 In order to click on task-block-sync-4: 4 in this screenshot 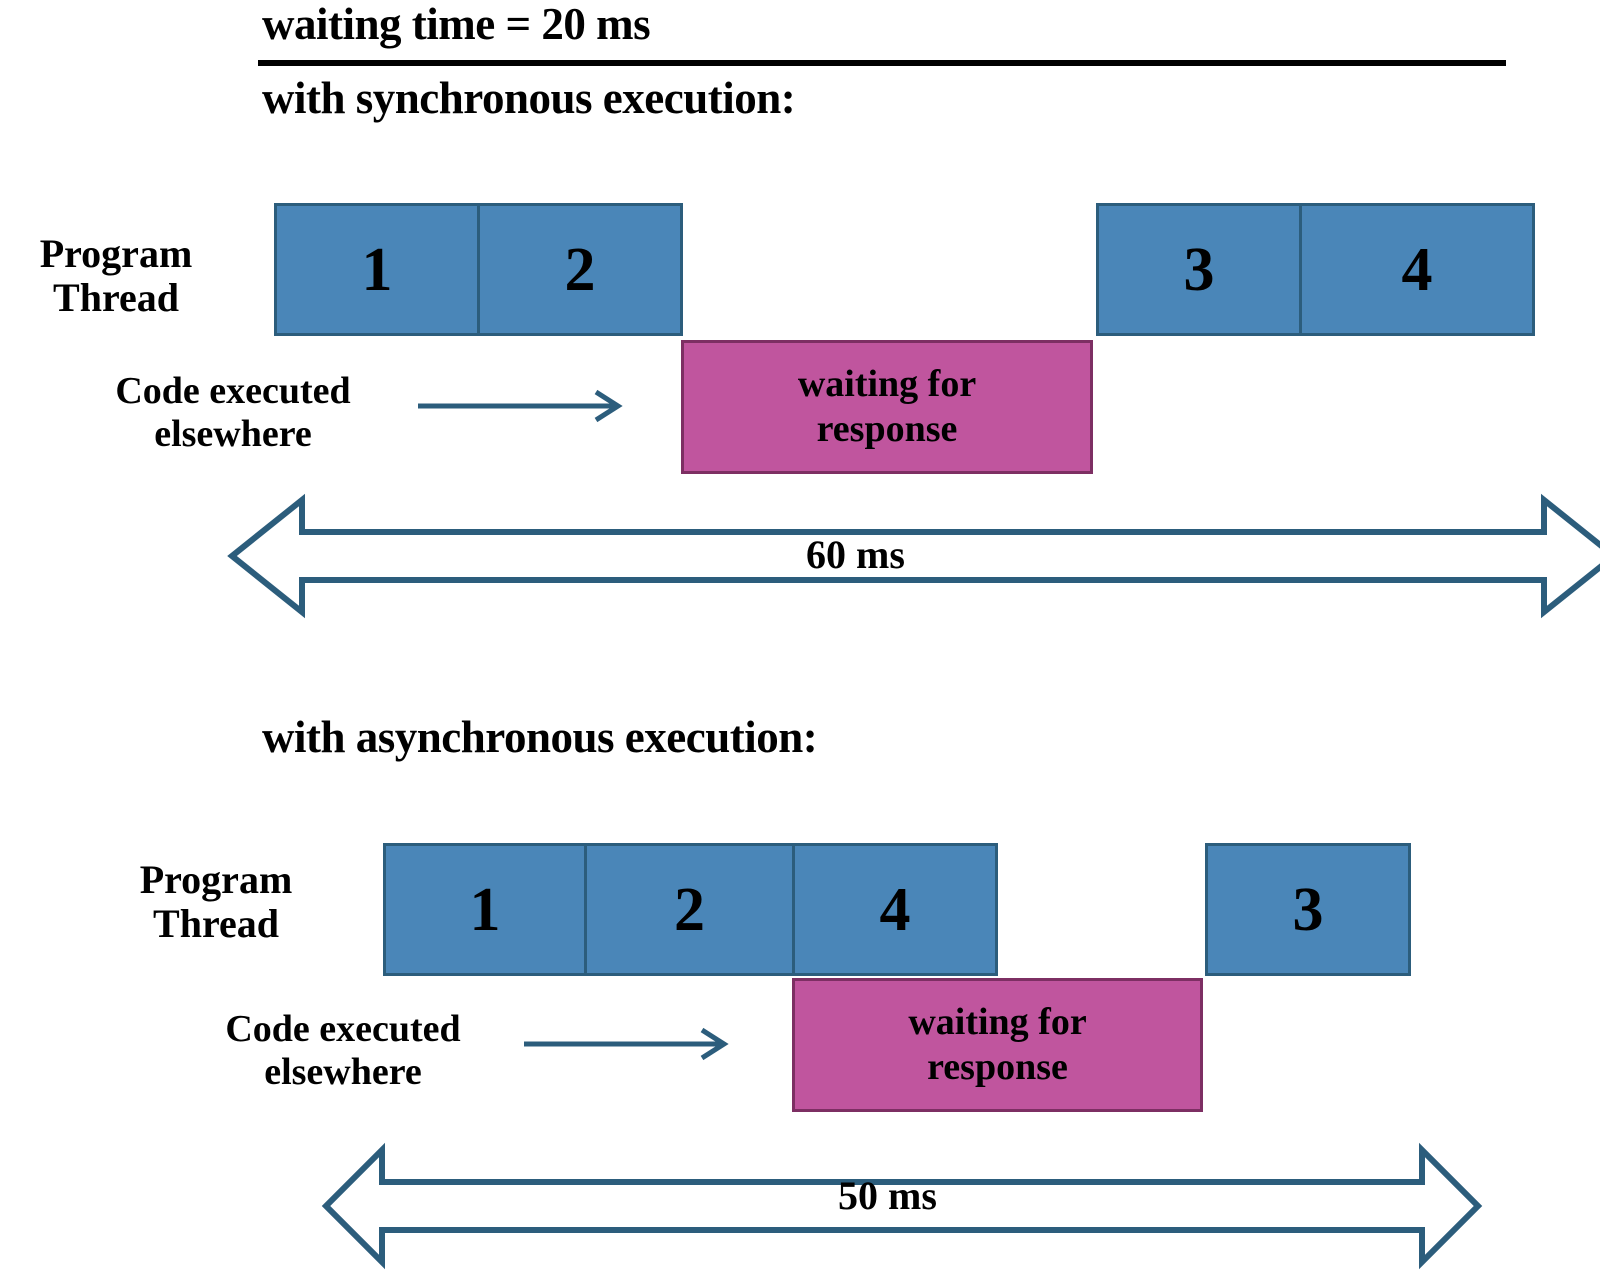, I will do `click(1417, 269)`.